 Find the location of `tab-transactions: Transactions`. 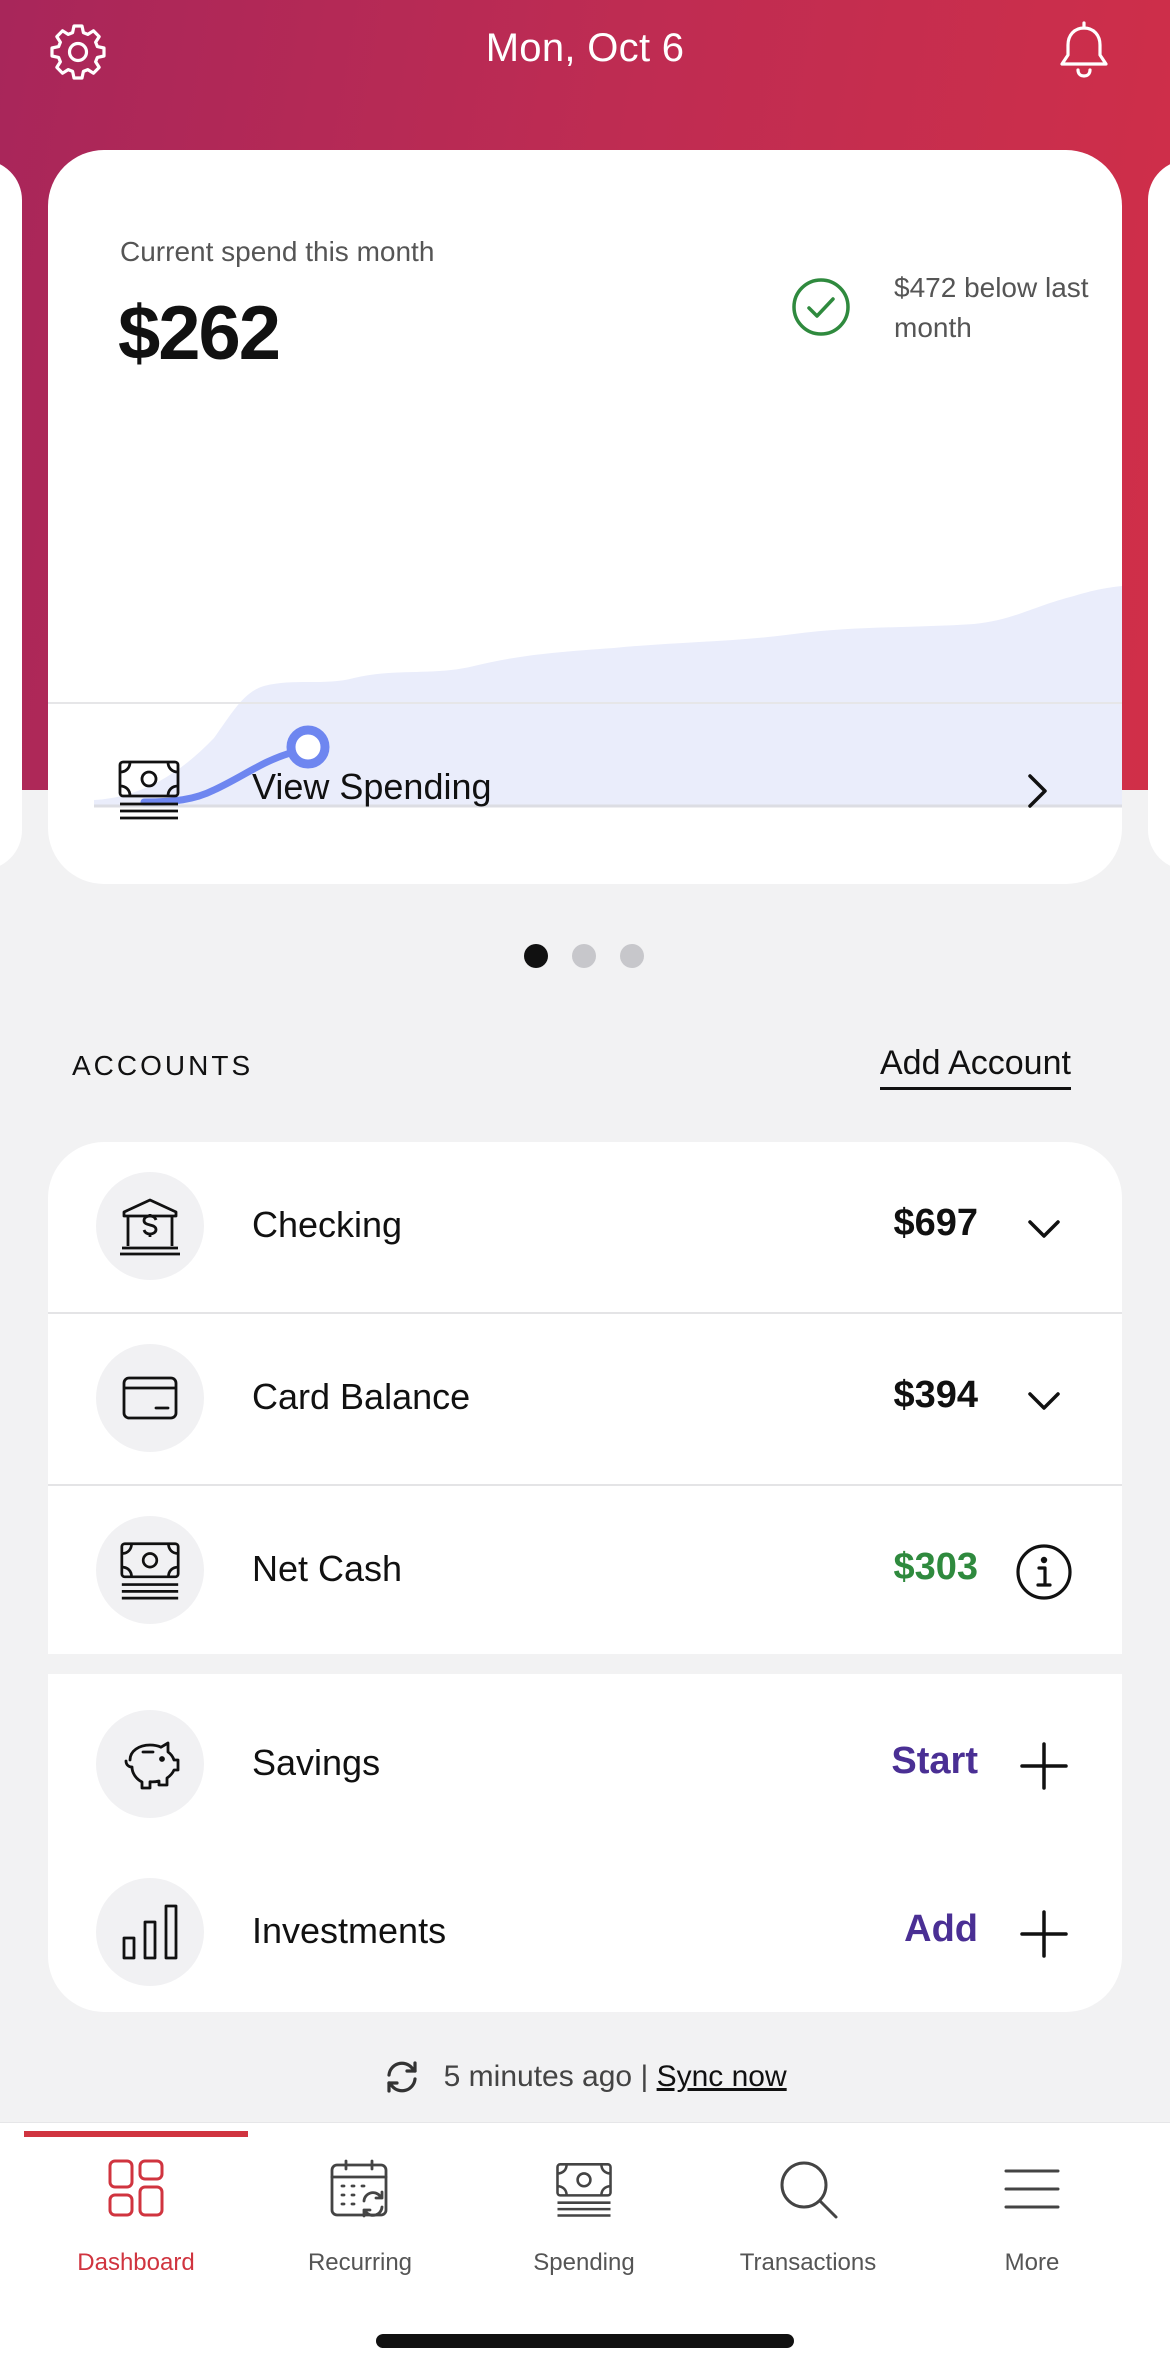

tab-transactions: Transactions is located at coordinates (808, 2208).